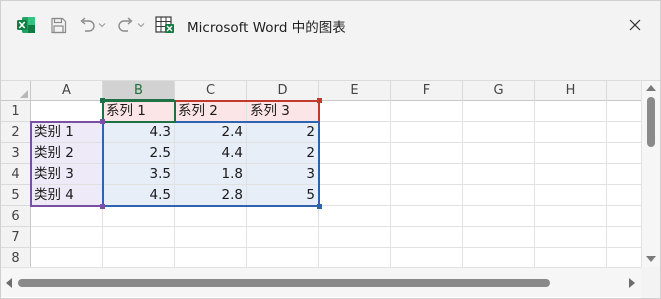 The image size is (661, 299). What do you see at coordinates (355, 216) in the screenshot?
I see `cell-e6` at bounding box center [355, 216].